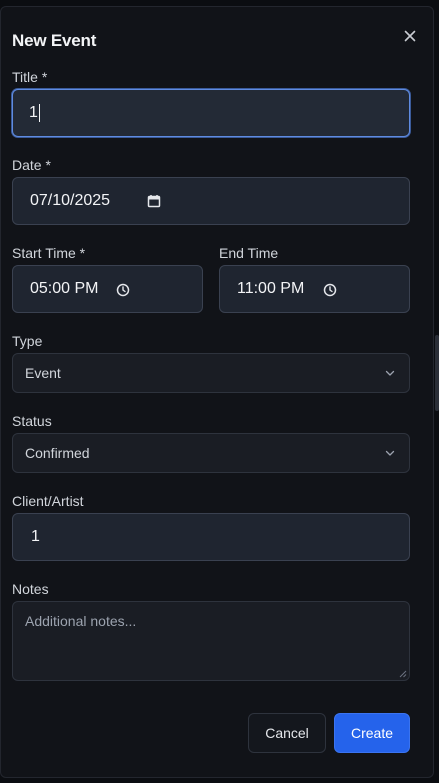 Image resolution: width=439 pixels, height=783 pixels. I want to click on start-time-value: 05:00 PM, so click(64, 288).